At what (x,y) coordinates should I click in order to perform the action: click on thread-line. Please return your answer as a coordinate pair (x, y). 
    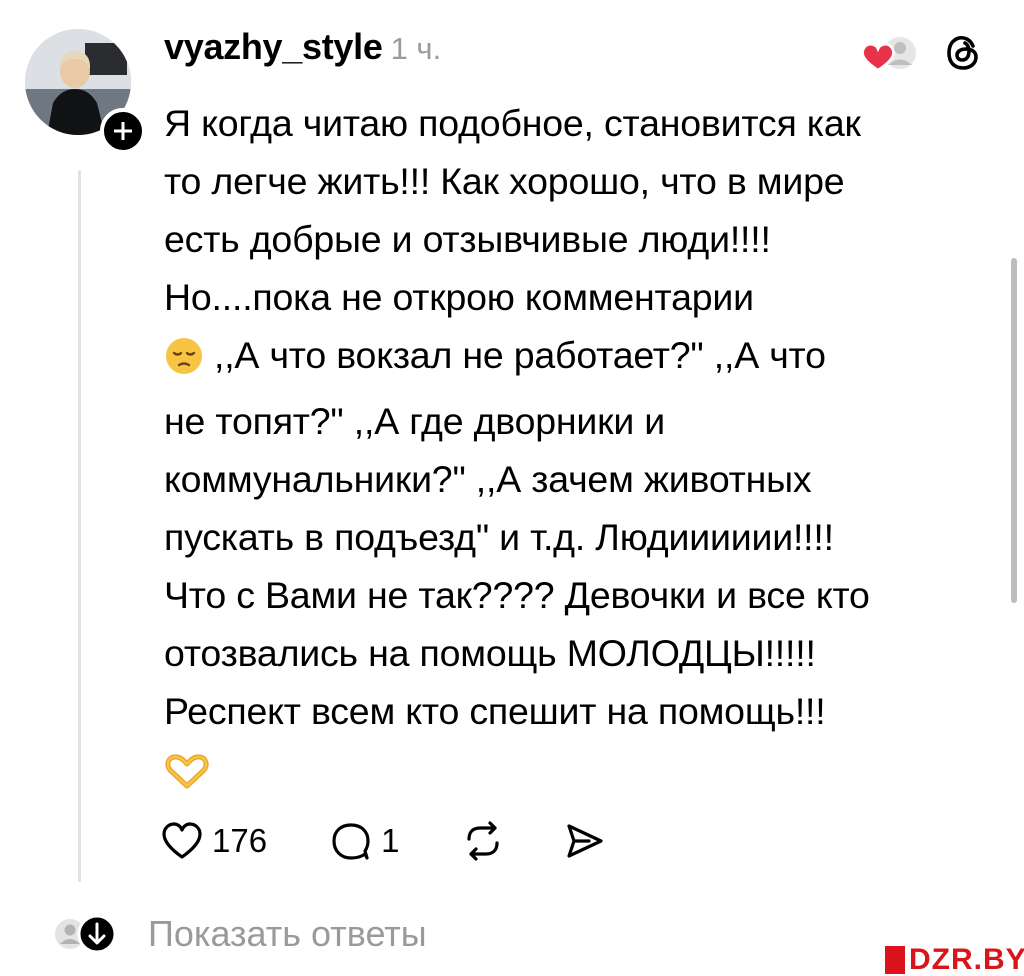
    Looking at the image, I should click on (79, 526).